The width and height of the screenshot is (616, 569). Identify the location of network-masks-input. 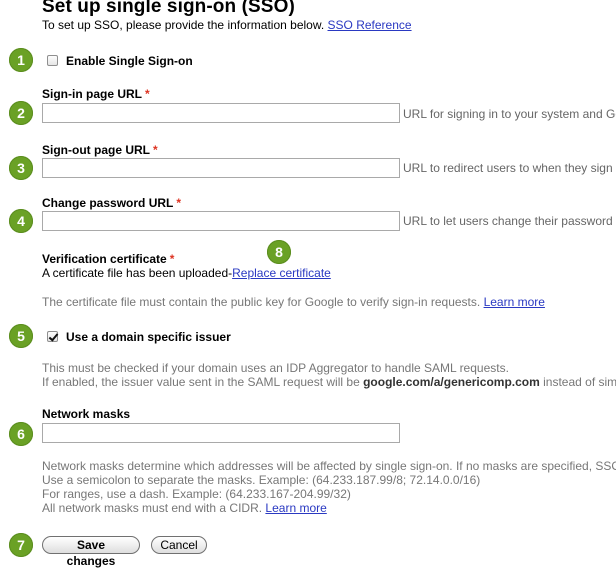
(221, 433).